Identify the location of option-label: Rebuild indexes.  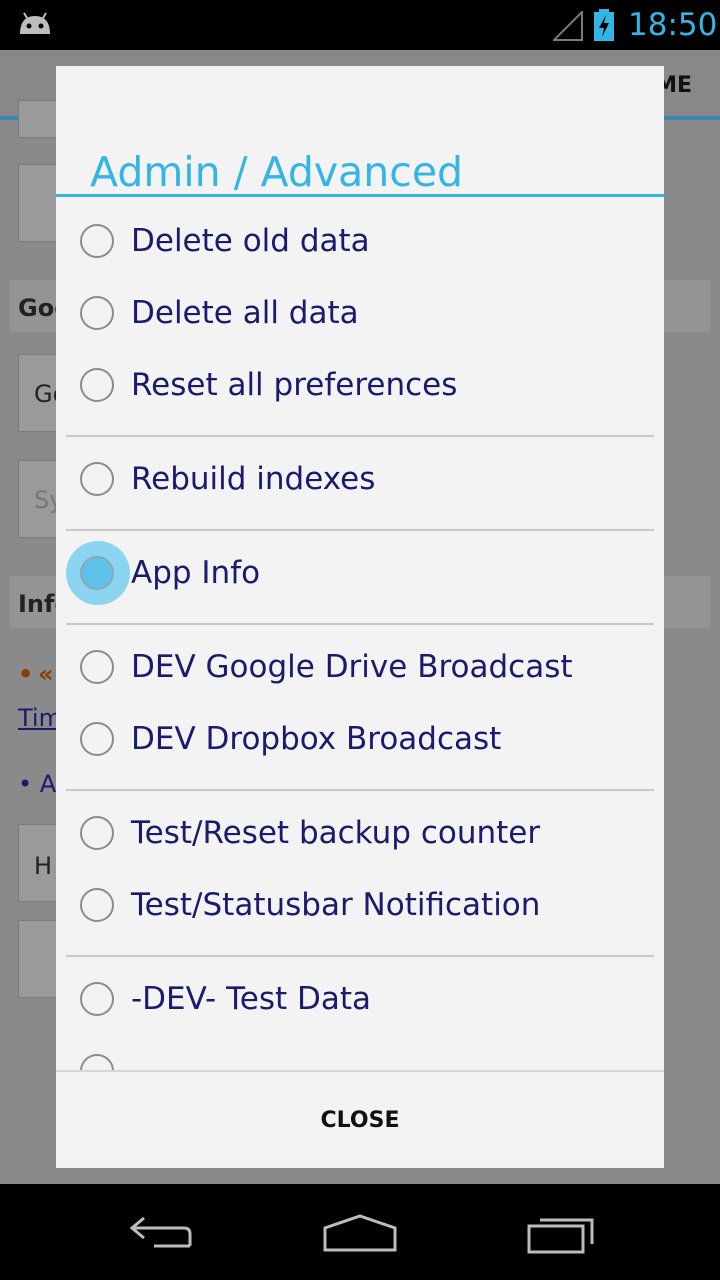
(253, 479).